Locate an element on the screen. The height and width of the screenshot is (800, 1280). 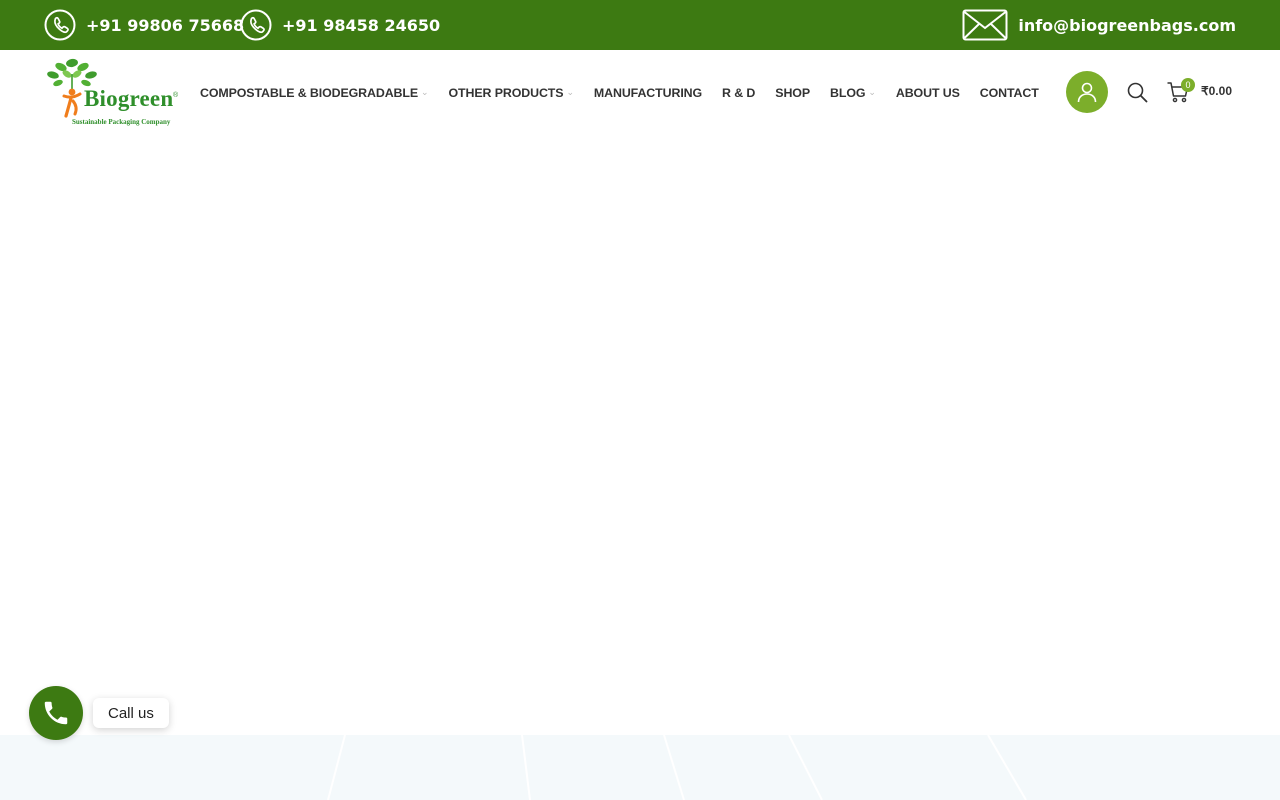
nav-item-compostable: COMPOSTABLE & BIODEGRADABLE ⌄ is located at coordinates (314, 93).